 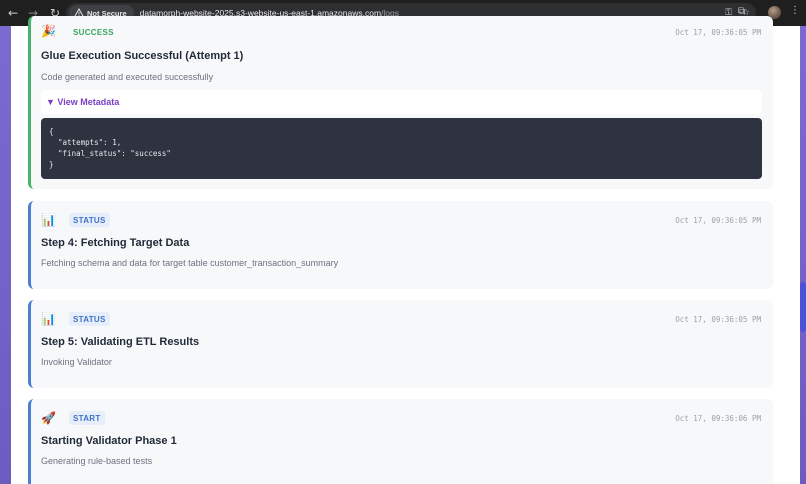 I want to click on log-description: Generating rule-based tests, so click(x=97, y=461).